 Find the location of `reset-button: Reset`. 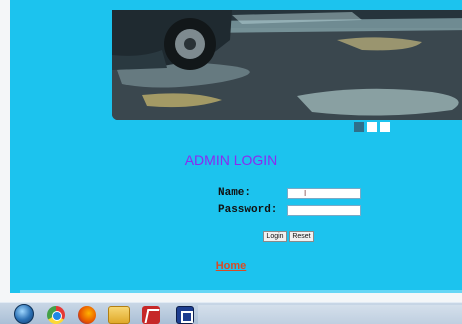

reset-button: Reset is located at coordinates (301, 236).